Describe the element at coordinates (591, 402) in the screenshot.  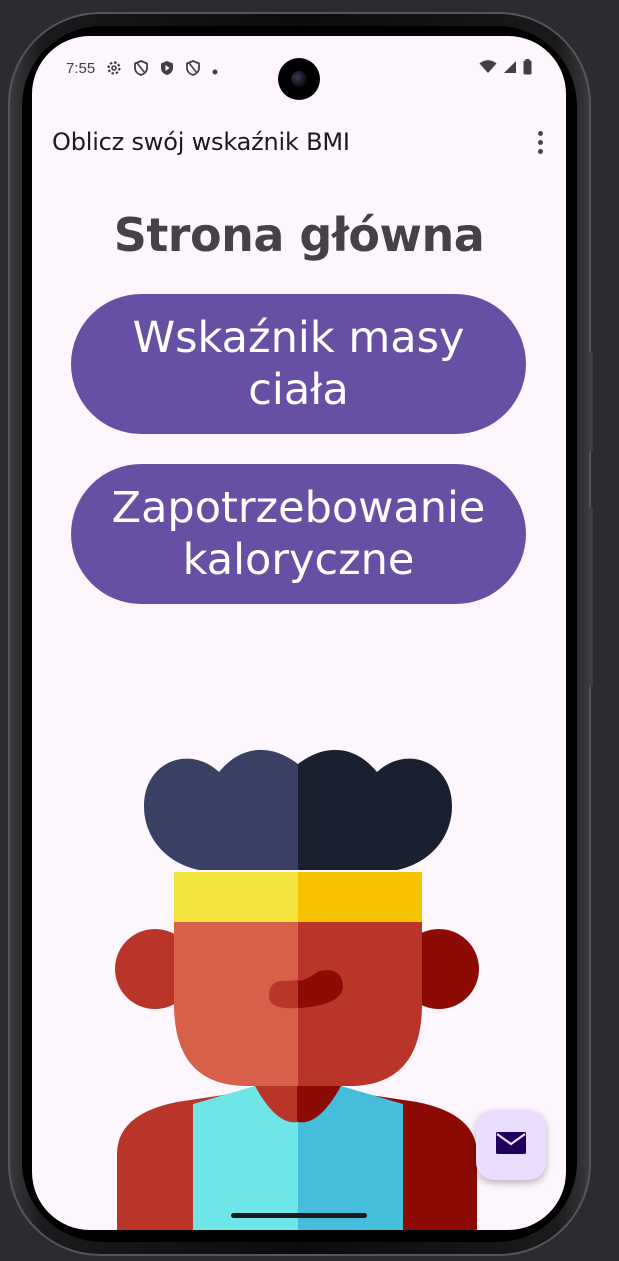
I see `power-button` at that location.